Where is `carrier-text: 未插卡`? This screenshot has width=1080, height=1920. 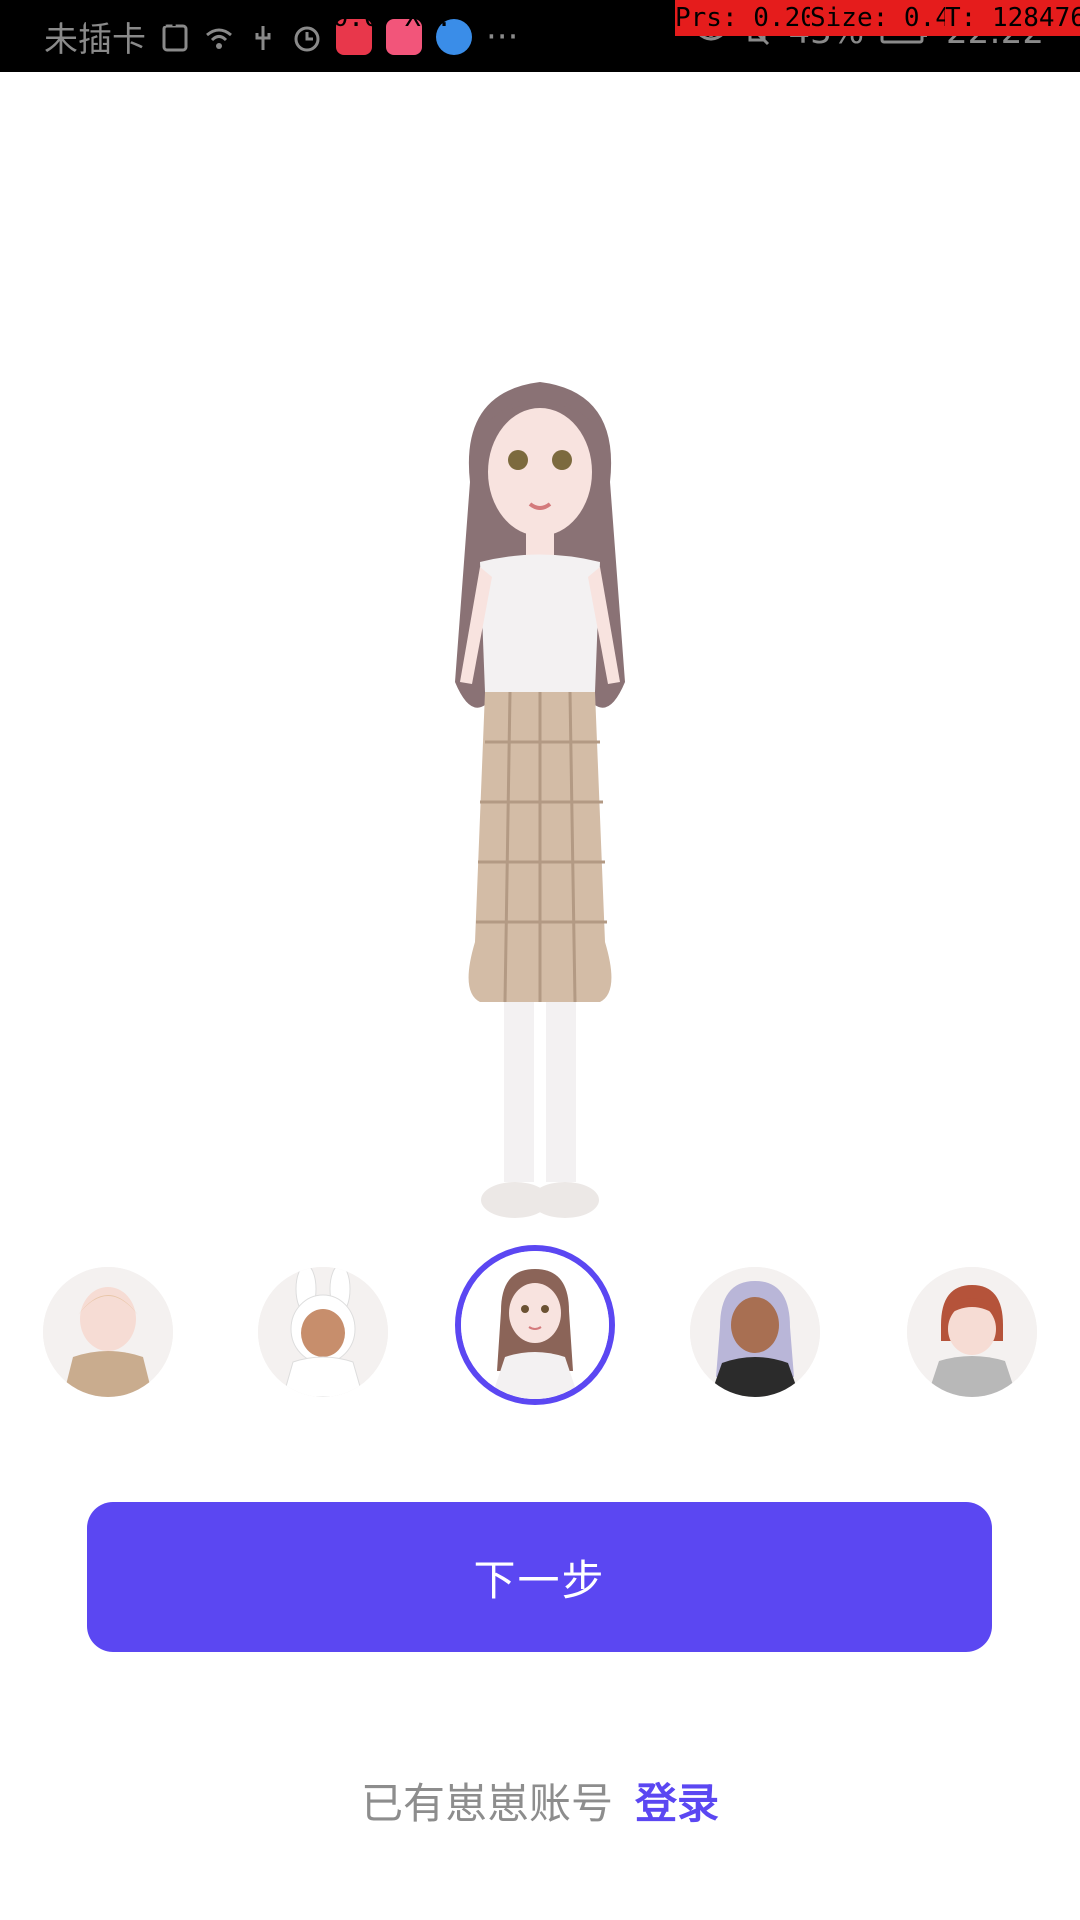 carrier-text: 未插卡 is located at coordinates (95, 40).